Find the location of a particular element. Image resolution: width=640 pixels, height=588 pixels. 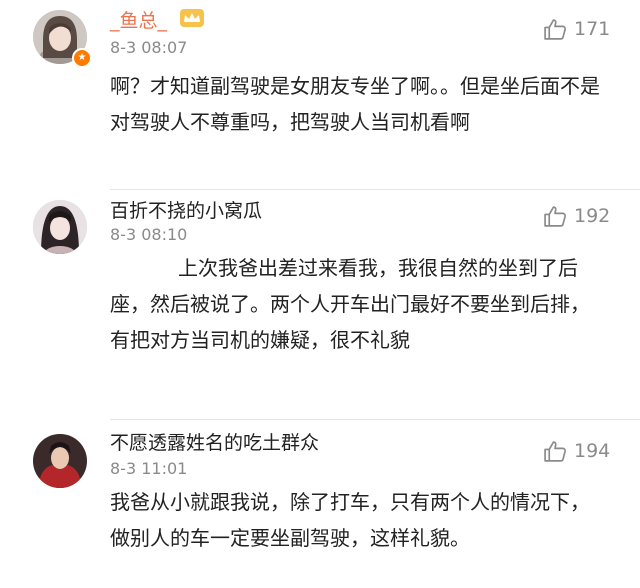

like-count: 192 is located at coordinates (592, 216).